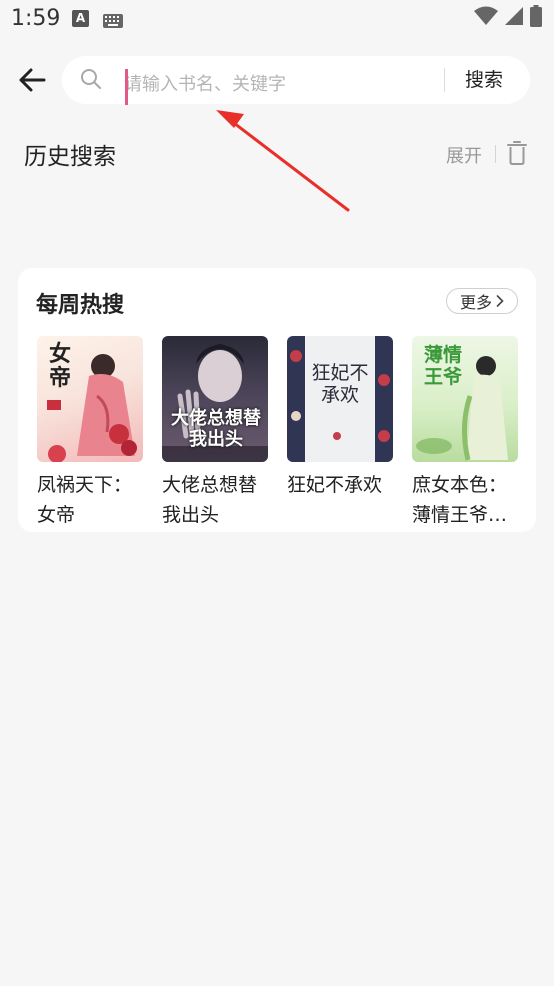 This screenshot has height=986, width=554. I want to click on book-title: 大佬总想替我出头, so click(210, 500).